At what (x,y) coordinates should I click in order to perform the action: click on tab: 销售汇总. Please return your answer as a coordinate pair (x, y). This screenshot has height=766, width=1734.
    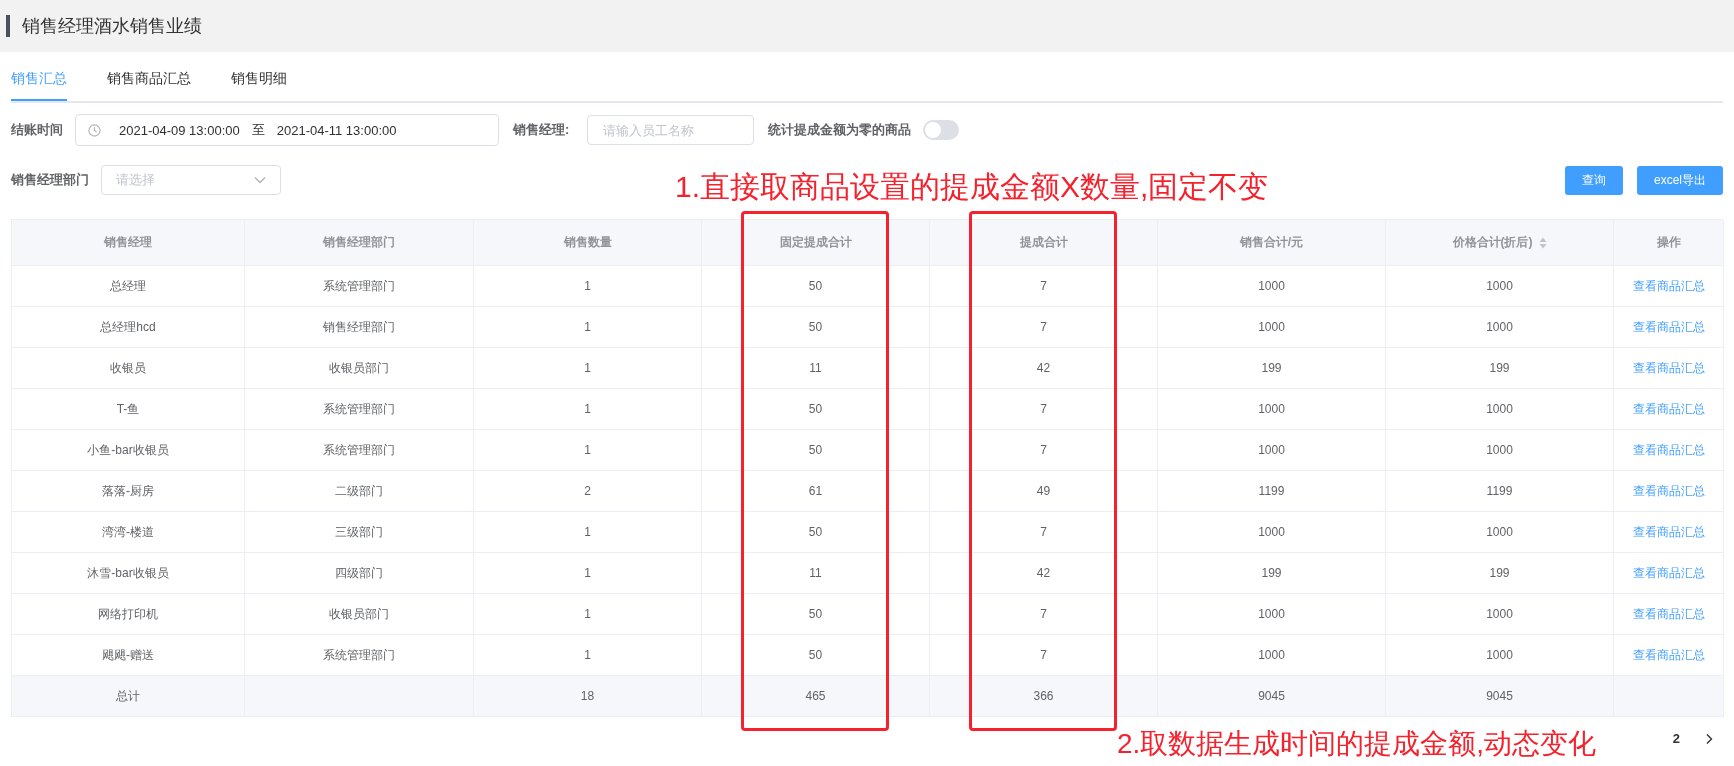
    Looking at the image, I should click on (39, 79).